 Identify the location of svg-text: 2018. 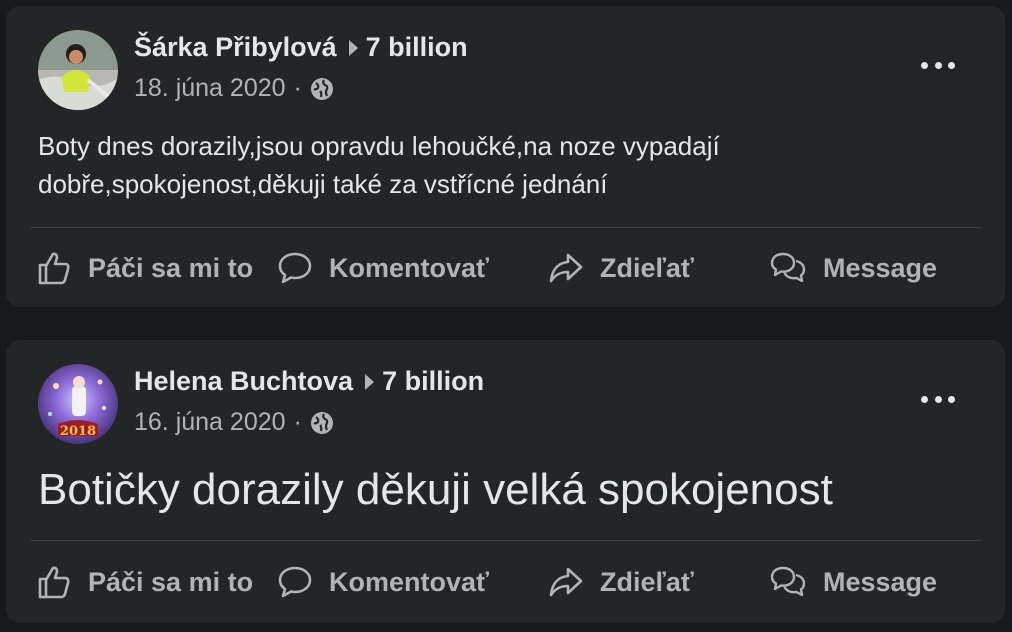
(78, 431).